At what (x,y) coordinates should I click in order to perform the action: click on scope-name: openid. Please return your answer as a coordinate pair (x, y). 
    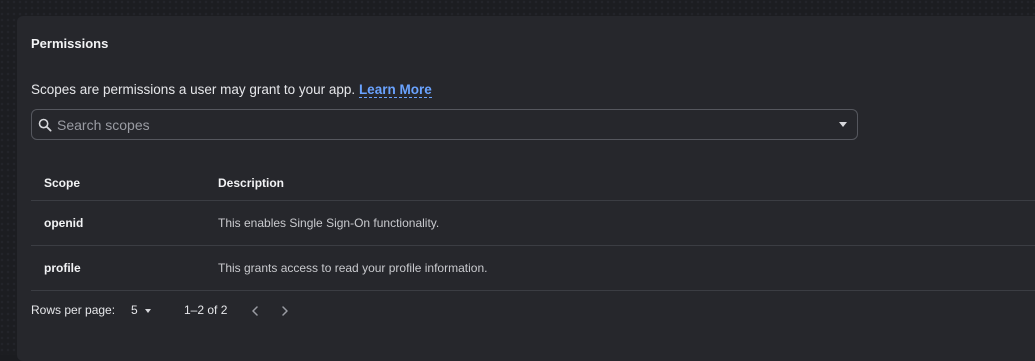
    Looking at the image, I should click on (64, 223).